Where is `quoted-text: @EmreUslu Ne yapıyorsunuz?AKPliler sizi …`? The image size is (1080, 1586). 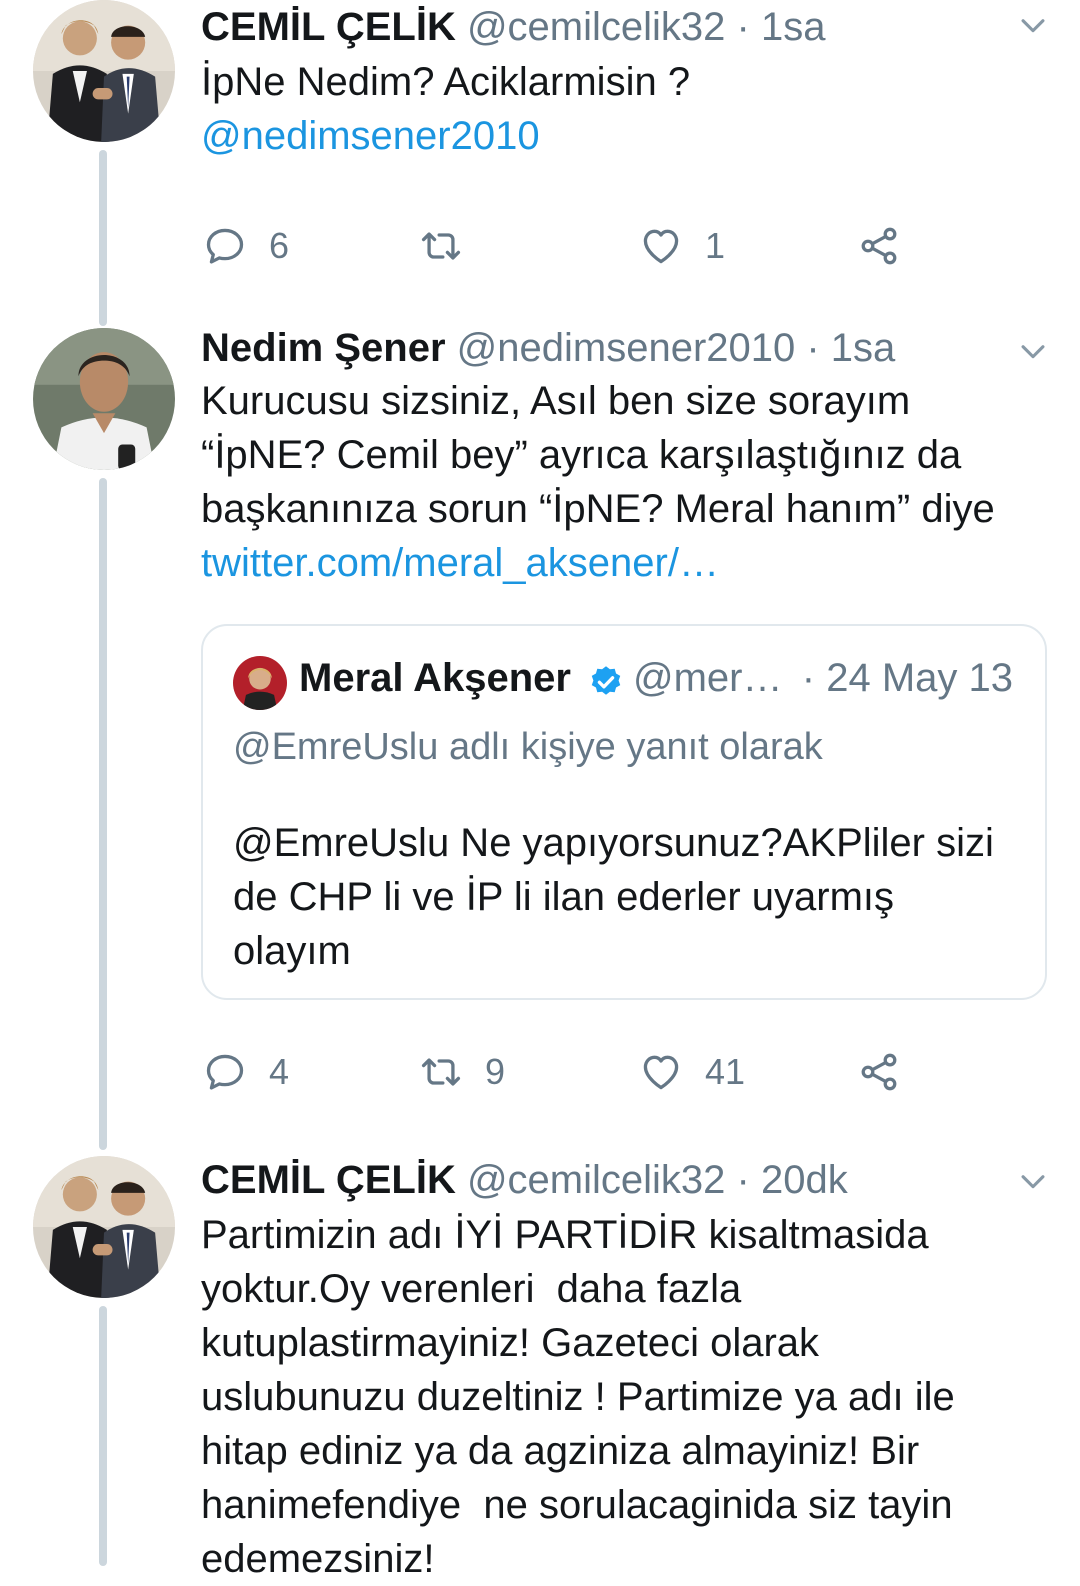
quoted-text: @EmreUslu Ne yapıyorsunuz?AKPliler sizi … is located at coordinates (628, 897).